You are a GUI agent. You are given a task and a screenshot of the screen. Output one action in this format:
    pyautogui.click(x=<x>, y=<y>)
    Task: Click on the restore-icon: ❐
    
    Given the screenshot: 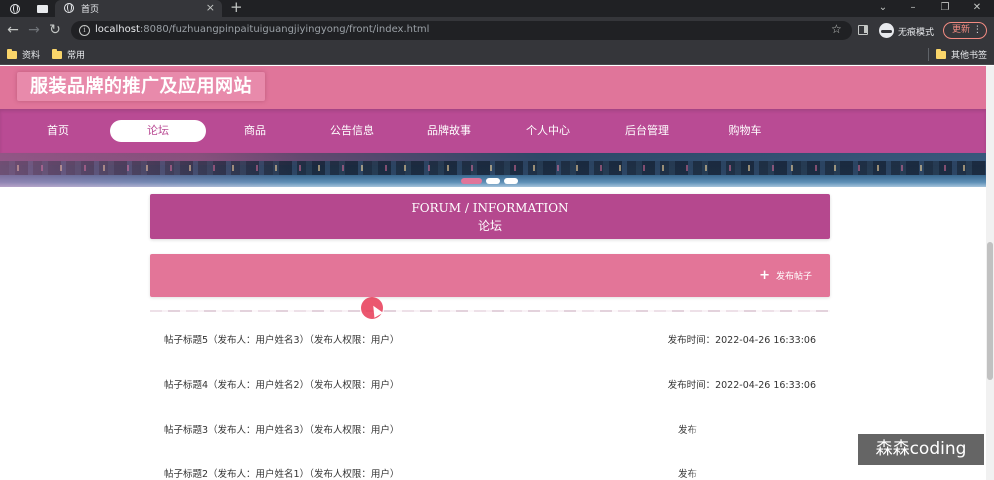 What is the action you would take?
    pyautogui.click(x=945, y=8)
    